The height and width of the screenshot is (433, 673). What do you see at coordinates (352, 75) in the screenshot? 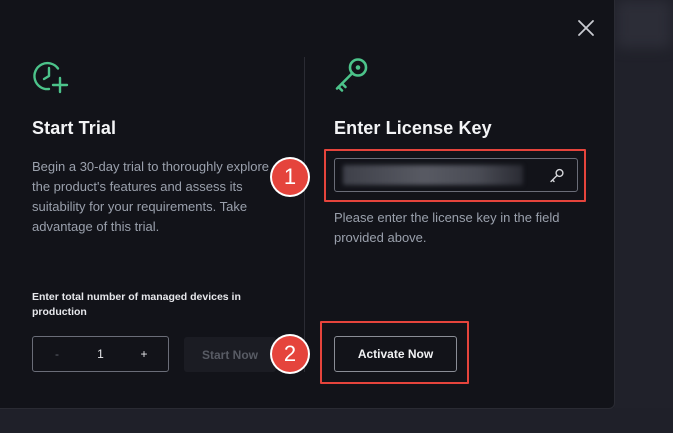
I see `key-icon` at bounding box center [352, 75].